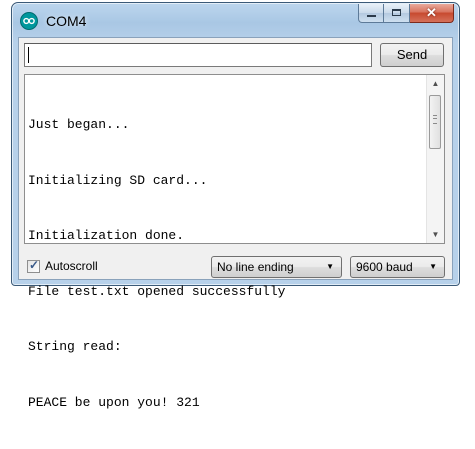 The image size is (475, 449). I want to click on output-line: PEACE be upon you! 321, so click(114, 402).